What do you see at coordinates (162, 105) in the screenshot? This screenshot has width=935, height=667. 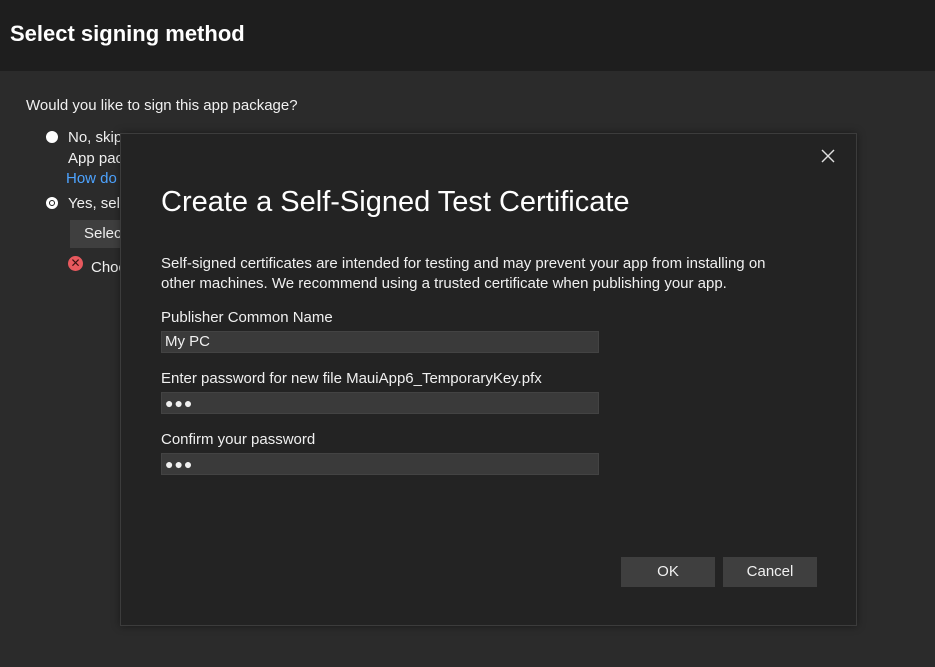 I see `sign-question: Would you like to sign this app package?` at bounding box center [162, 105].